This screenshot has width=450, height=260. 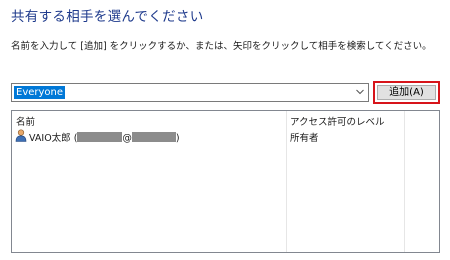 What do you see at coordinates (153, 137) in the screenshot?
I see `redacted-email-domain` at bounding box center [153, 137].